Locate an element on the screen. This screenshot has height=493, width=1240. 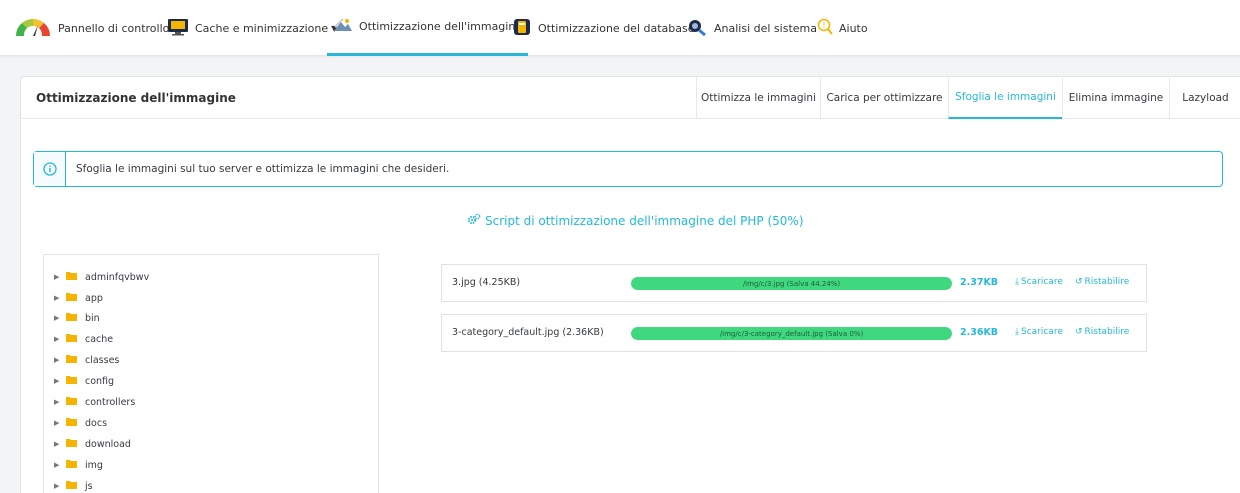
folder-item: ▶ js is located at coordinates (73, 486).